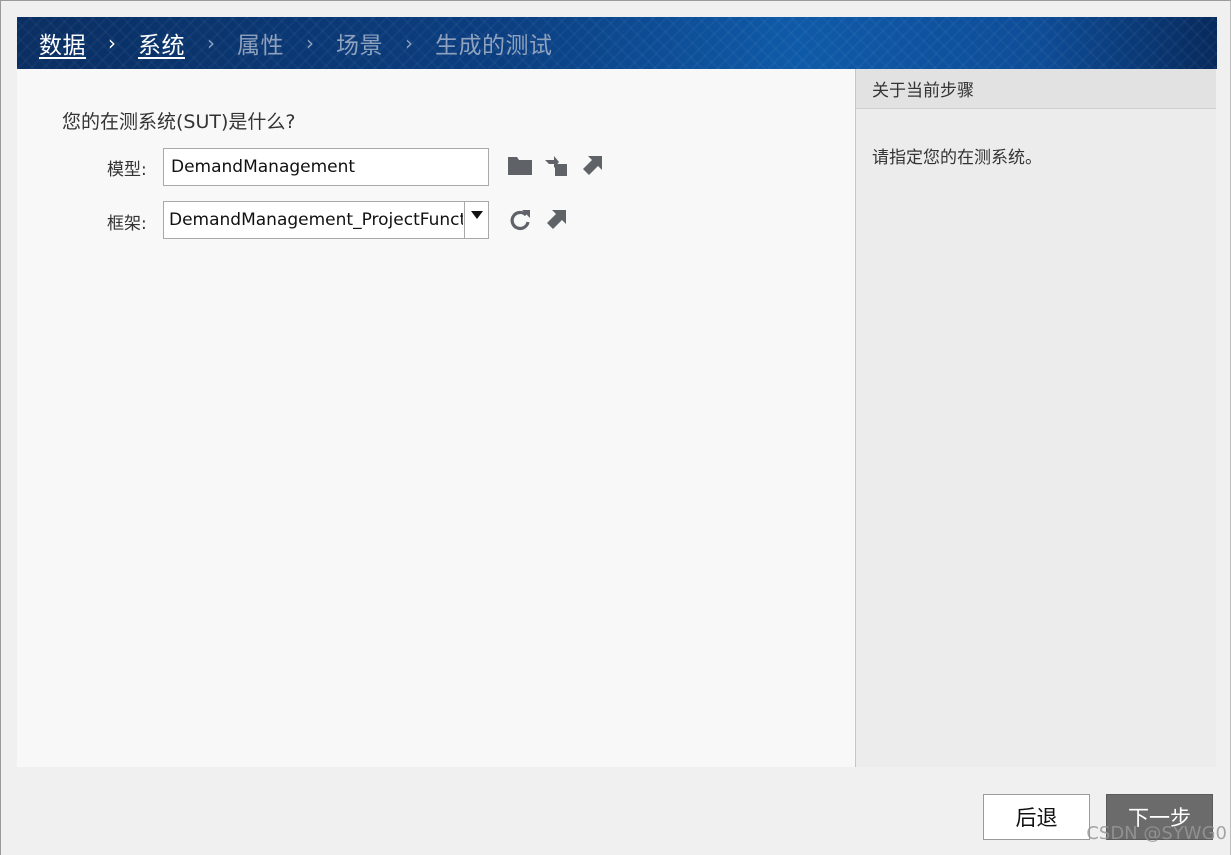 The height and width of the screenshot is (855, 1231). What do you see at coordinates (1036, 89) in the screenshot?
I see `help-panel-title: 关于当前步骤` at bounding box center [1036, 89].